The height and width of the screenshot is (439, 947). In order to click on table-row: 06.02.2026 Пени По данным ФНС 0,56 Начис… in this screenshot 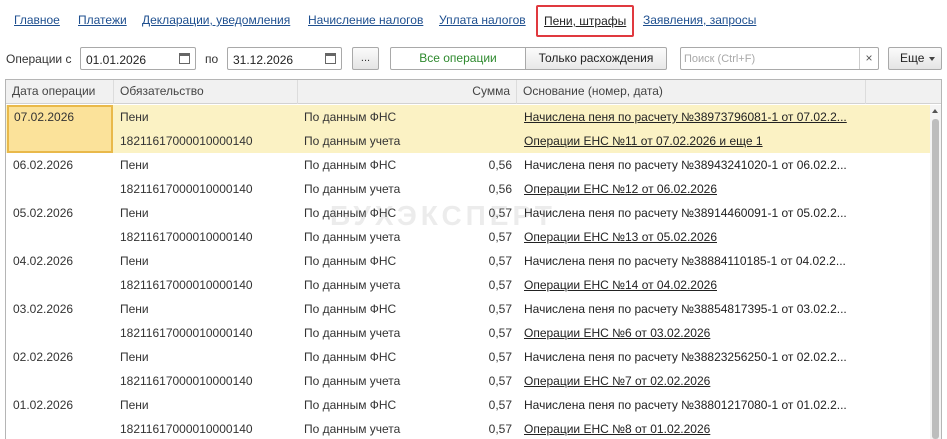, I will do `click(468, 177)`.